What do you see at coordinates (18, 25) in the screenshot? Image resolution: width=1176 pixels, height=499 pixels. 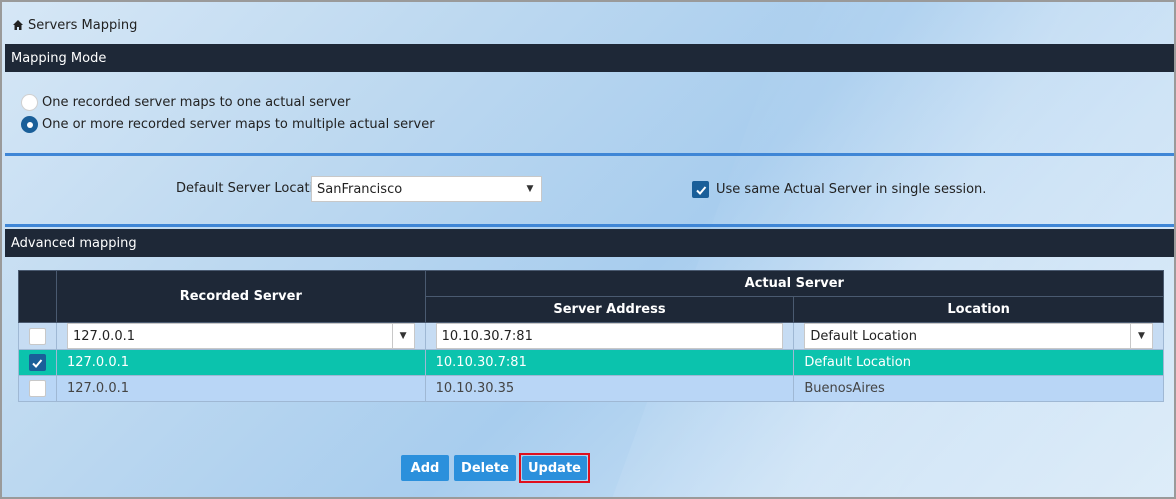 I see `home-icon` at bounding box center [18, 25].